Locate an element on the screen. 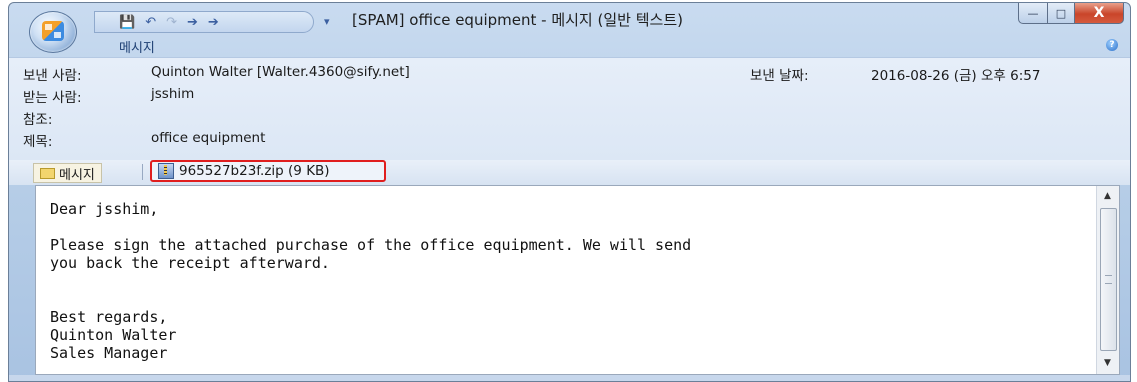 This screenshot has height=382, width=1137. attachment-bar: 메시지 965527b23f.zip (9 KB) is located at coordinates (569, 172).